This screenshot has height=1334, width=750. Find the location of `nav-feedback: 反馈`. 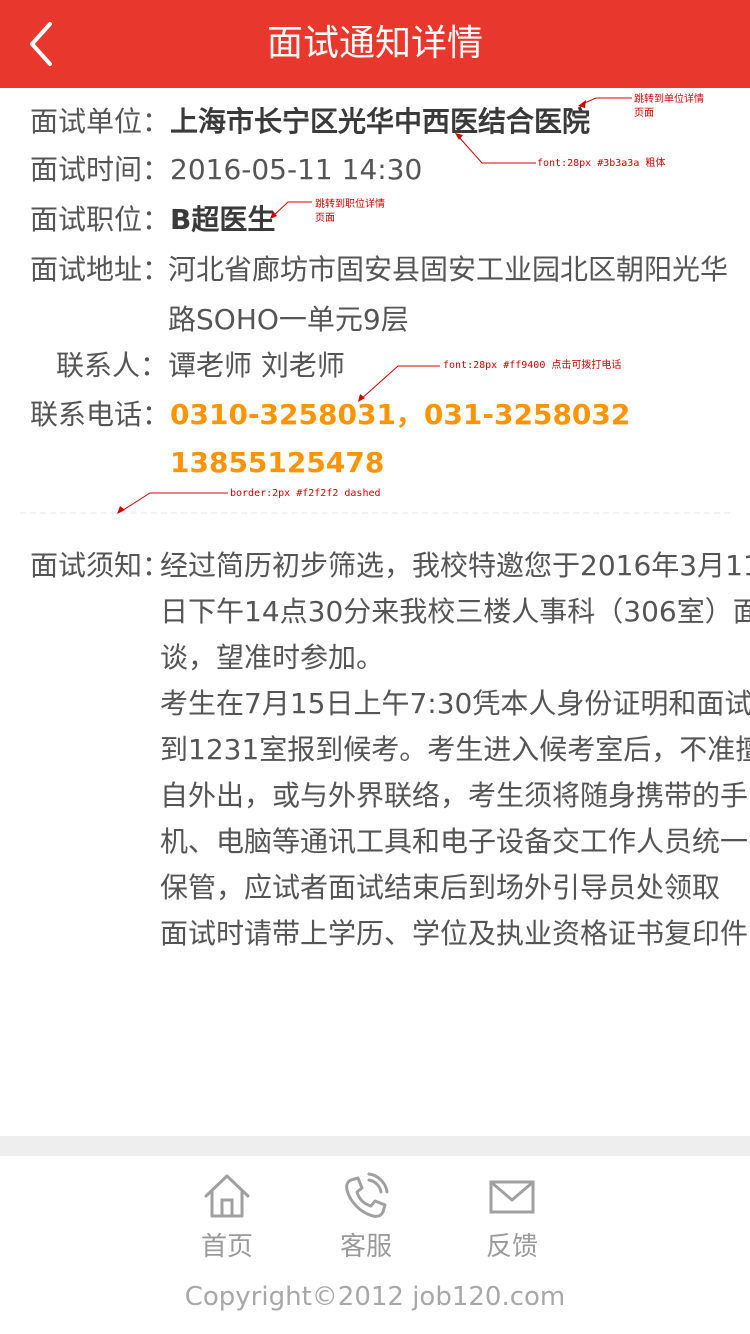

nav-feedback: 反馈 is located at coordinates (512, 1220).